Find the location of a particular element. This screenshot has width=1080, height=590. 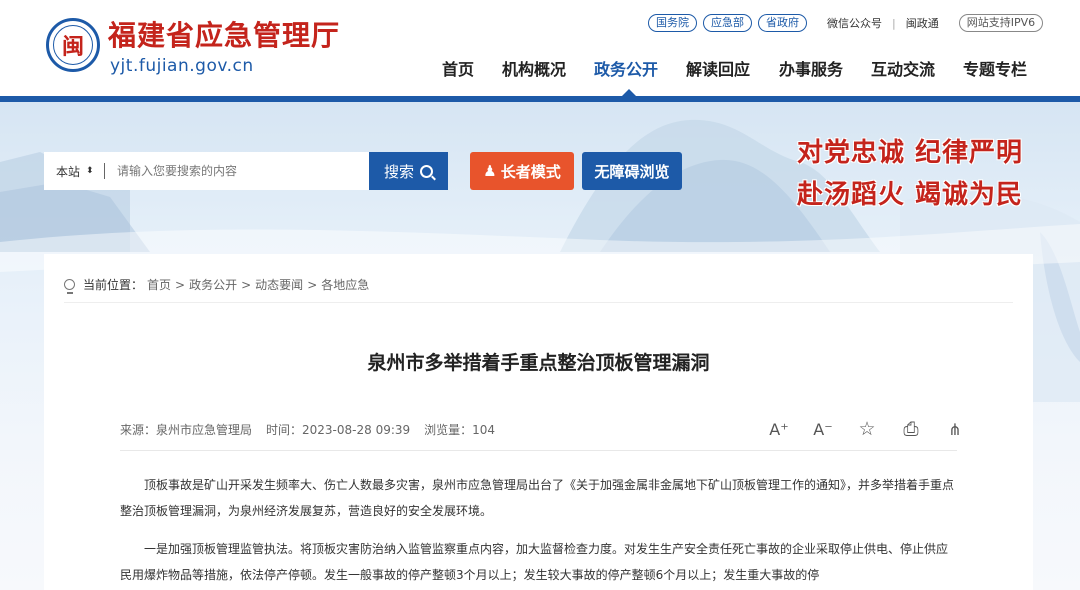

breadcrumb-home: 首页 is located at coordinates (159, 284).